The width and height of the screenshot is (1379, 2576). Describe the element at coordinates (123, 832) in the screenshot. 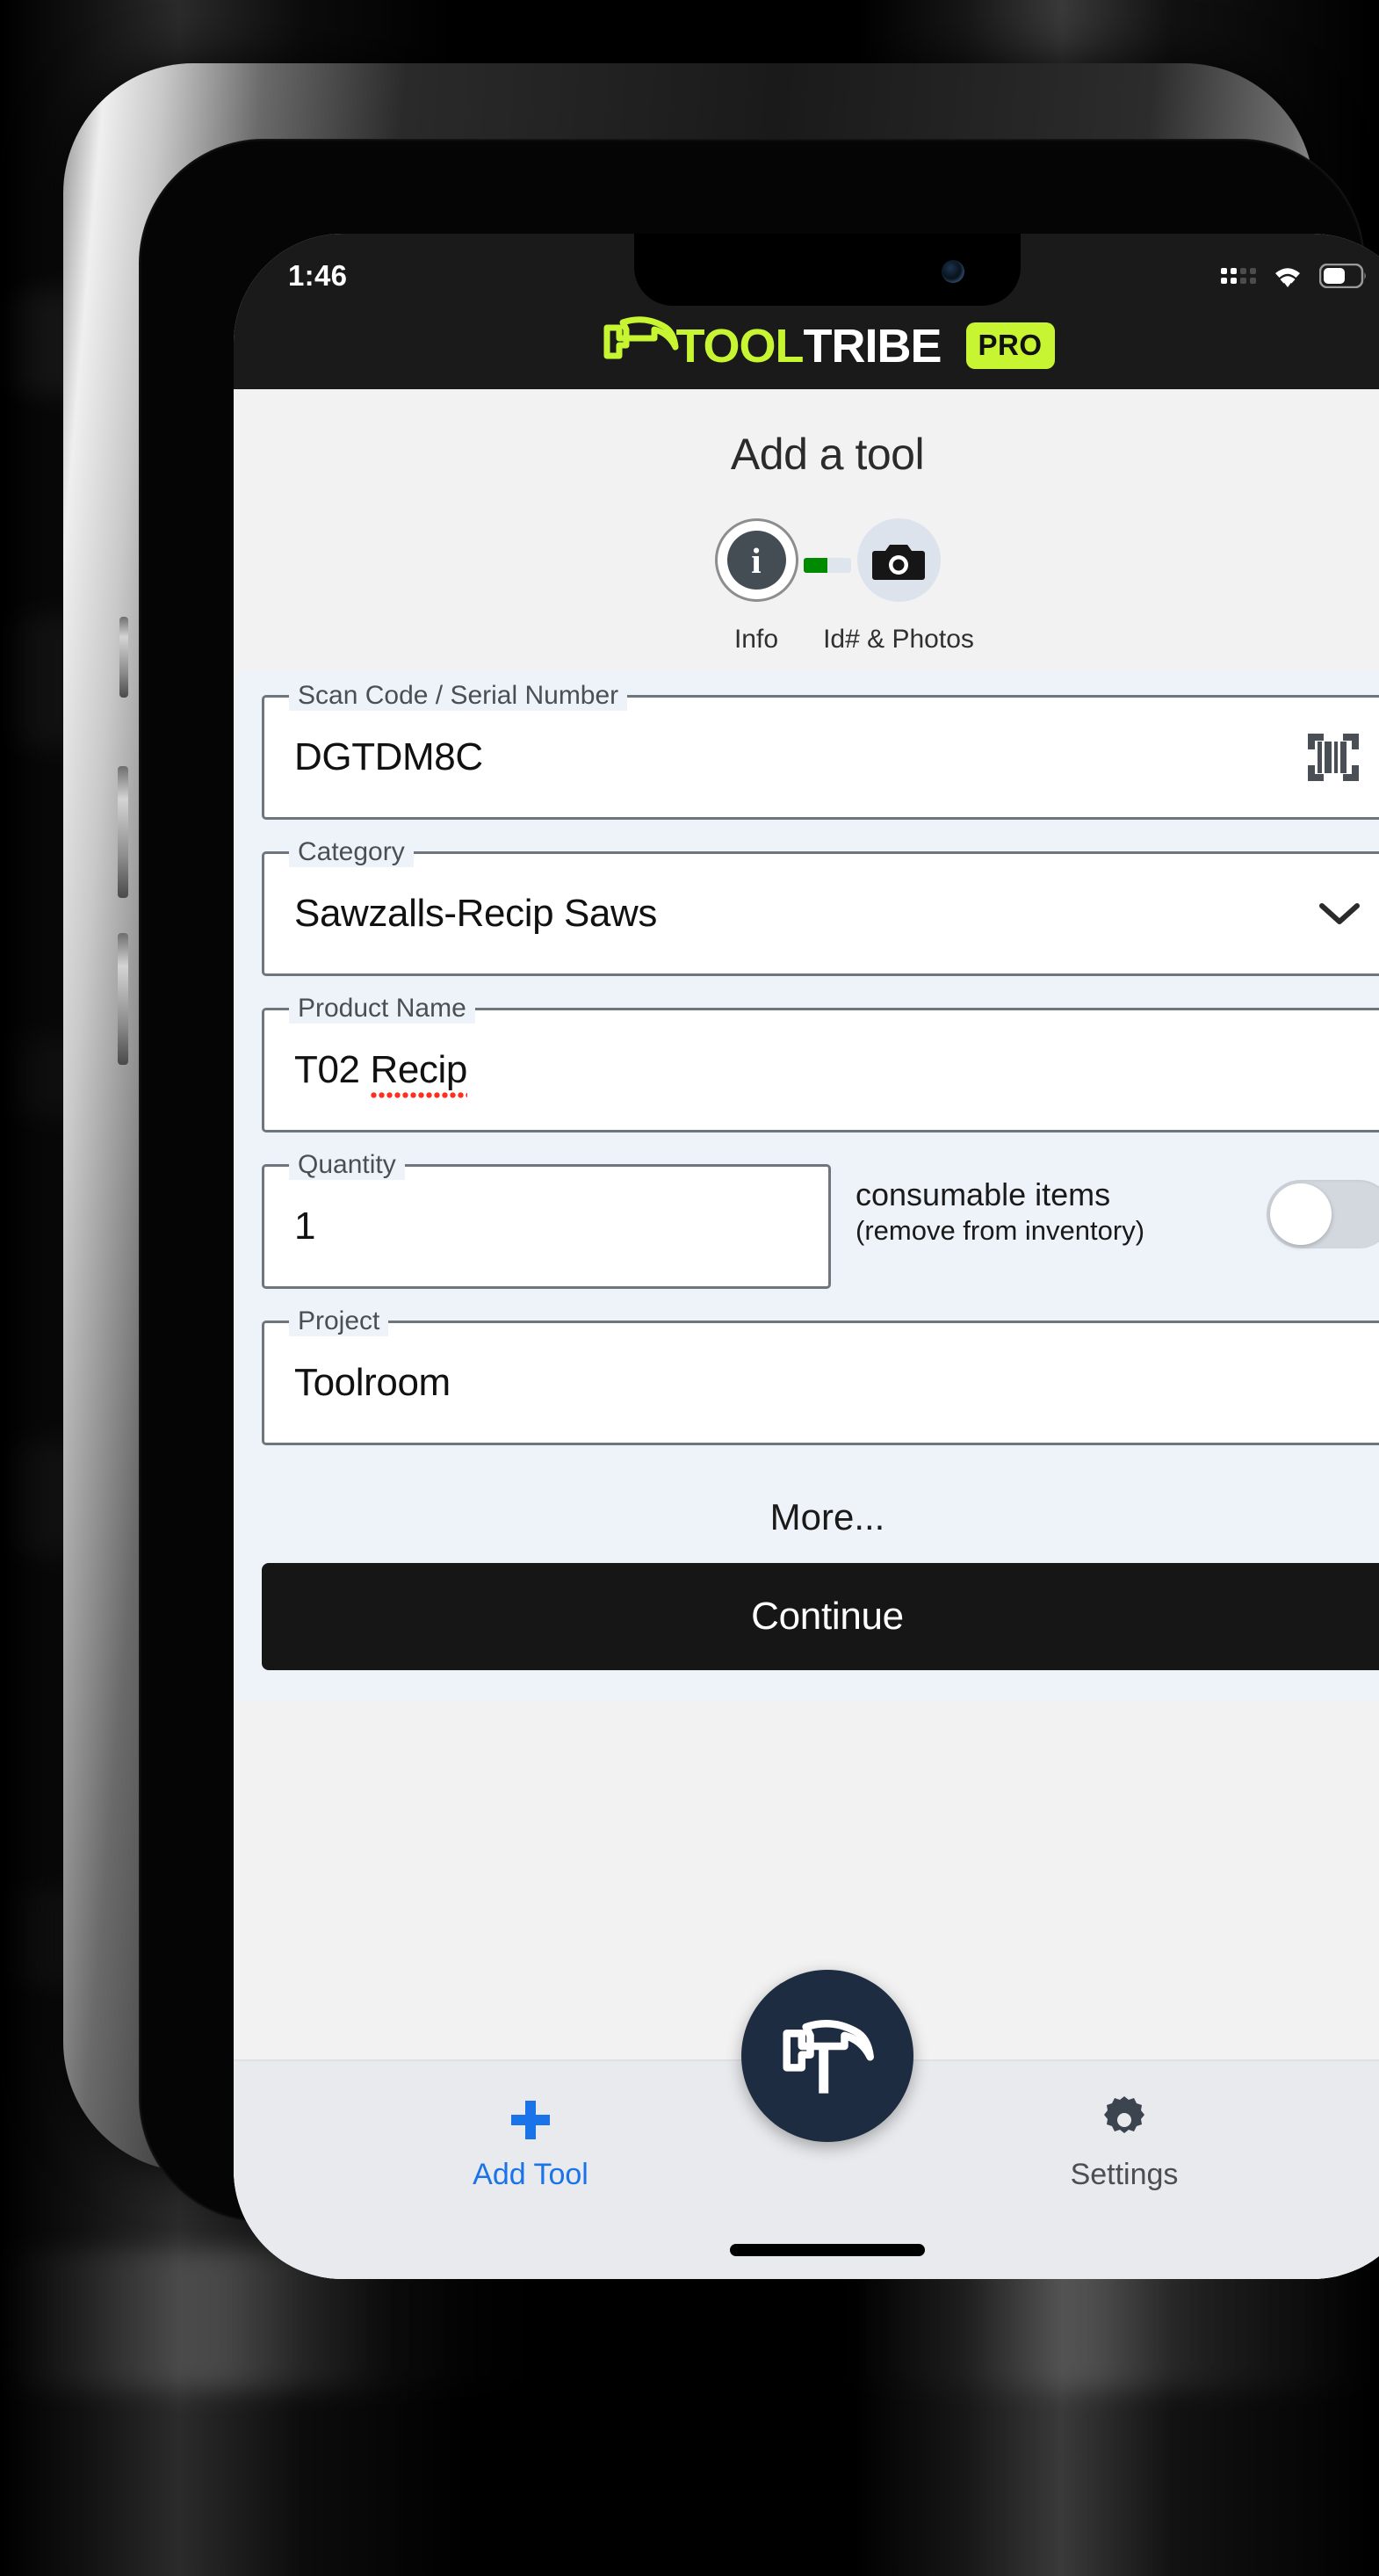

I see `volume-up-button` at that location.